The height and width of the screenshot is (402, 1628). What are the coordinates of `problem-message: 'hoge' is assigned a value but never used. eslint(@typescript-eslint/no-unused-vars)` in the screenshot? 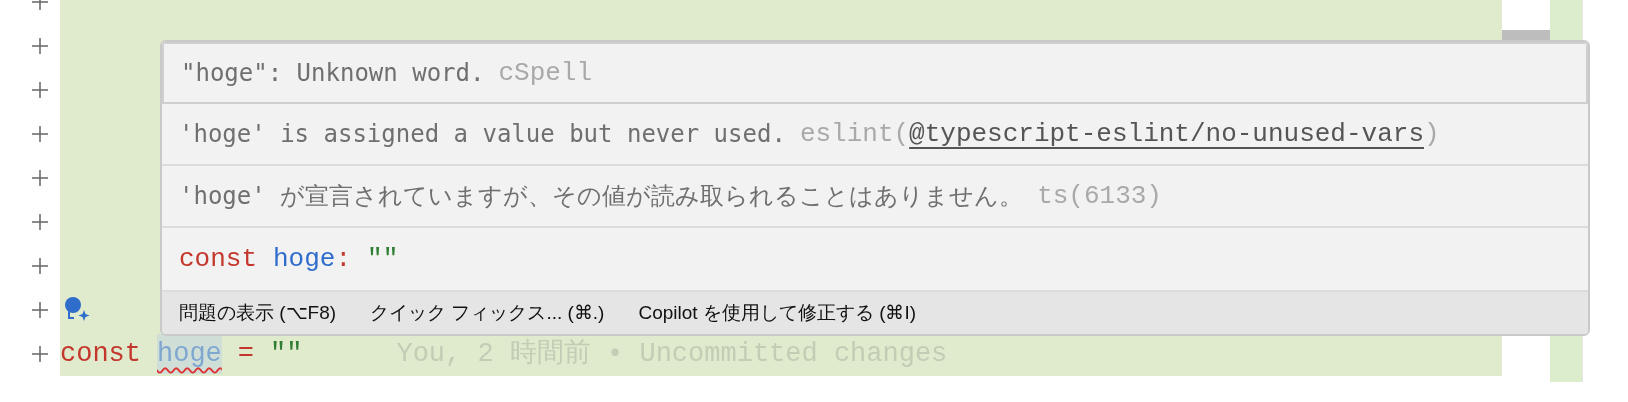 It's located at (875, 135).